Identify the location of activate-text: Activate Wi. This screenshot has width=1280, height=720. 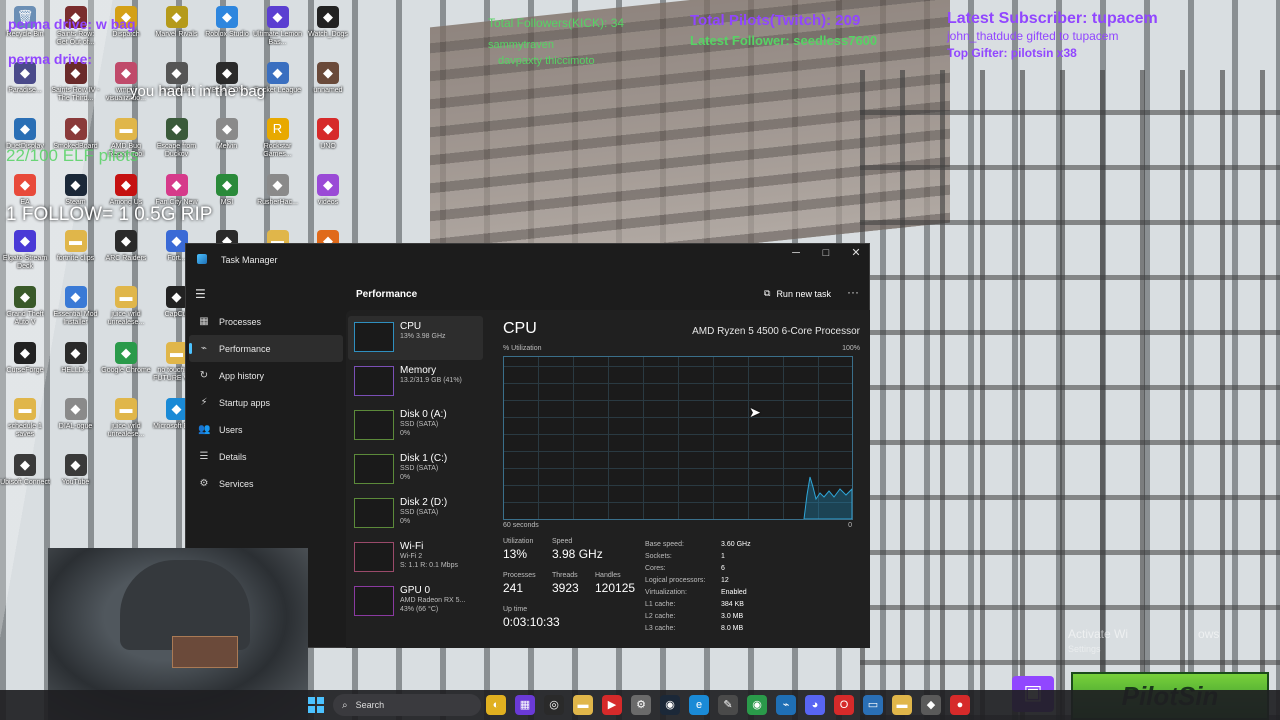
(1098, 634).